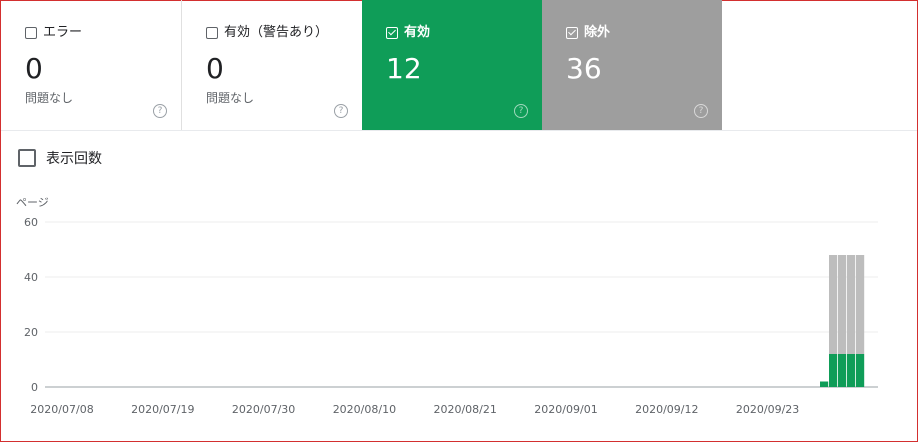  I want to click on card-excluded-label: 除外, so click(597, 32).